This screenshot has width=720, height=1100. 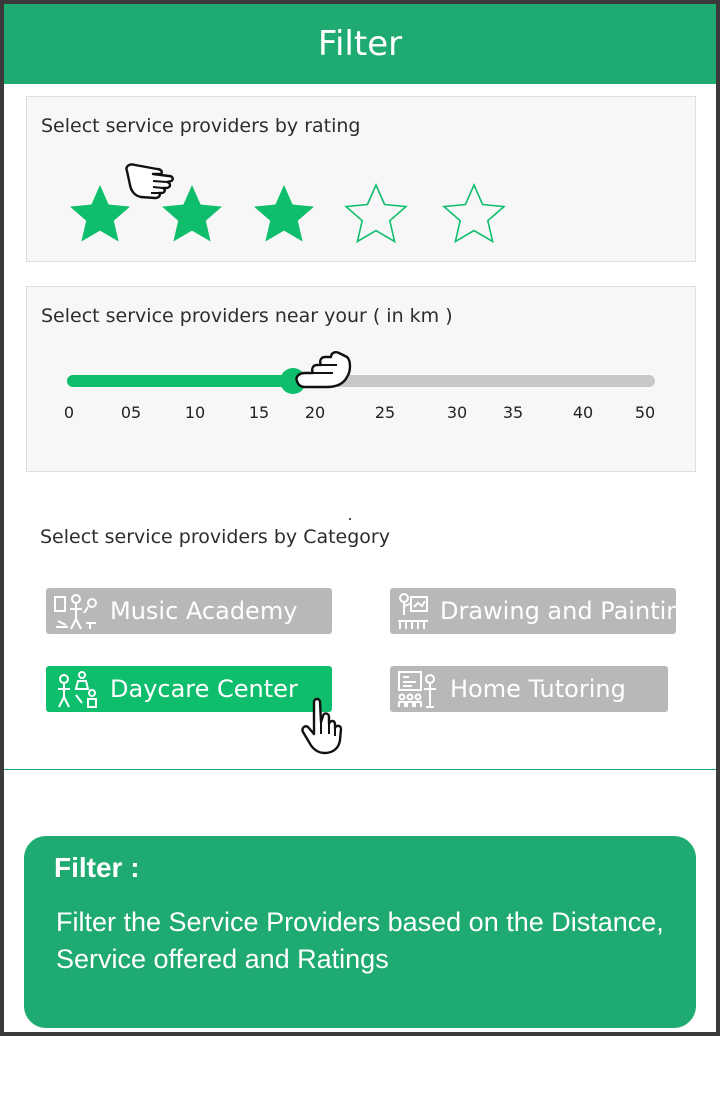 I want to click on star-5-icon, so click(x=474, y=214).